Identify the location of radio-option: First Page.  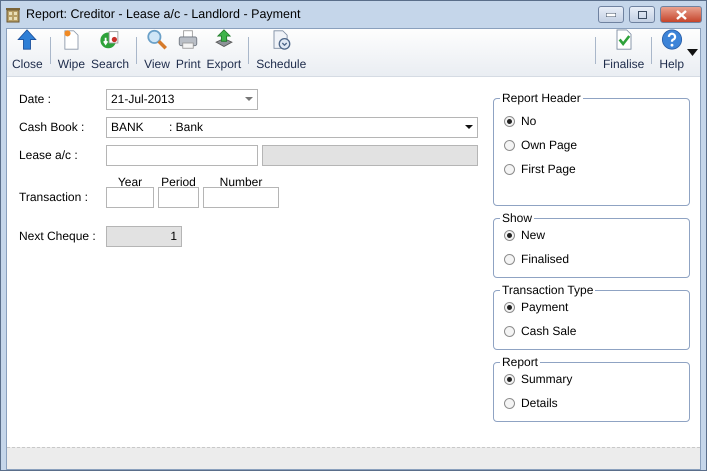
(591, 169).